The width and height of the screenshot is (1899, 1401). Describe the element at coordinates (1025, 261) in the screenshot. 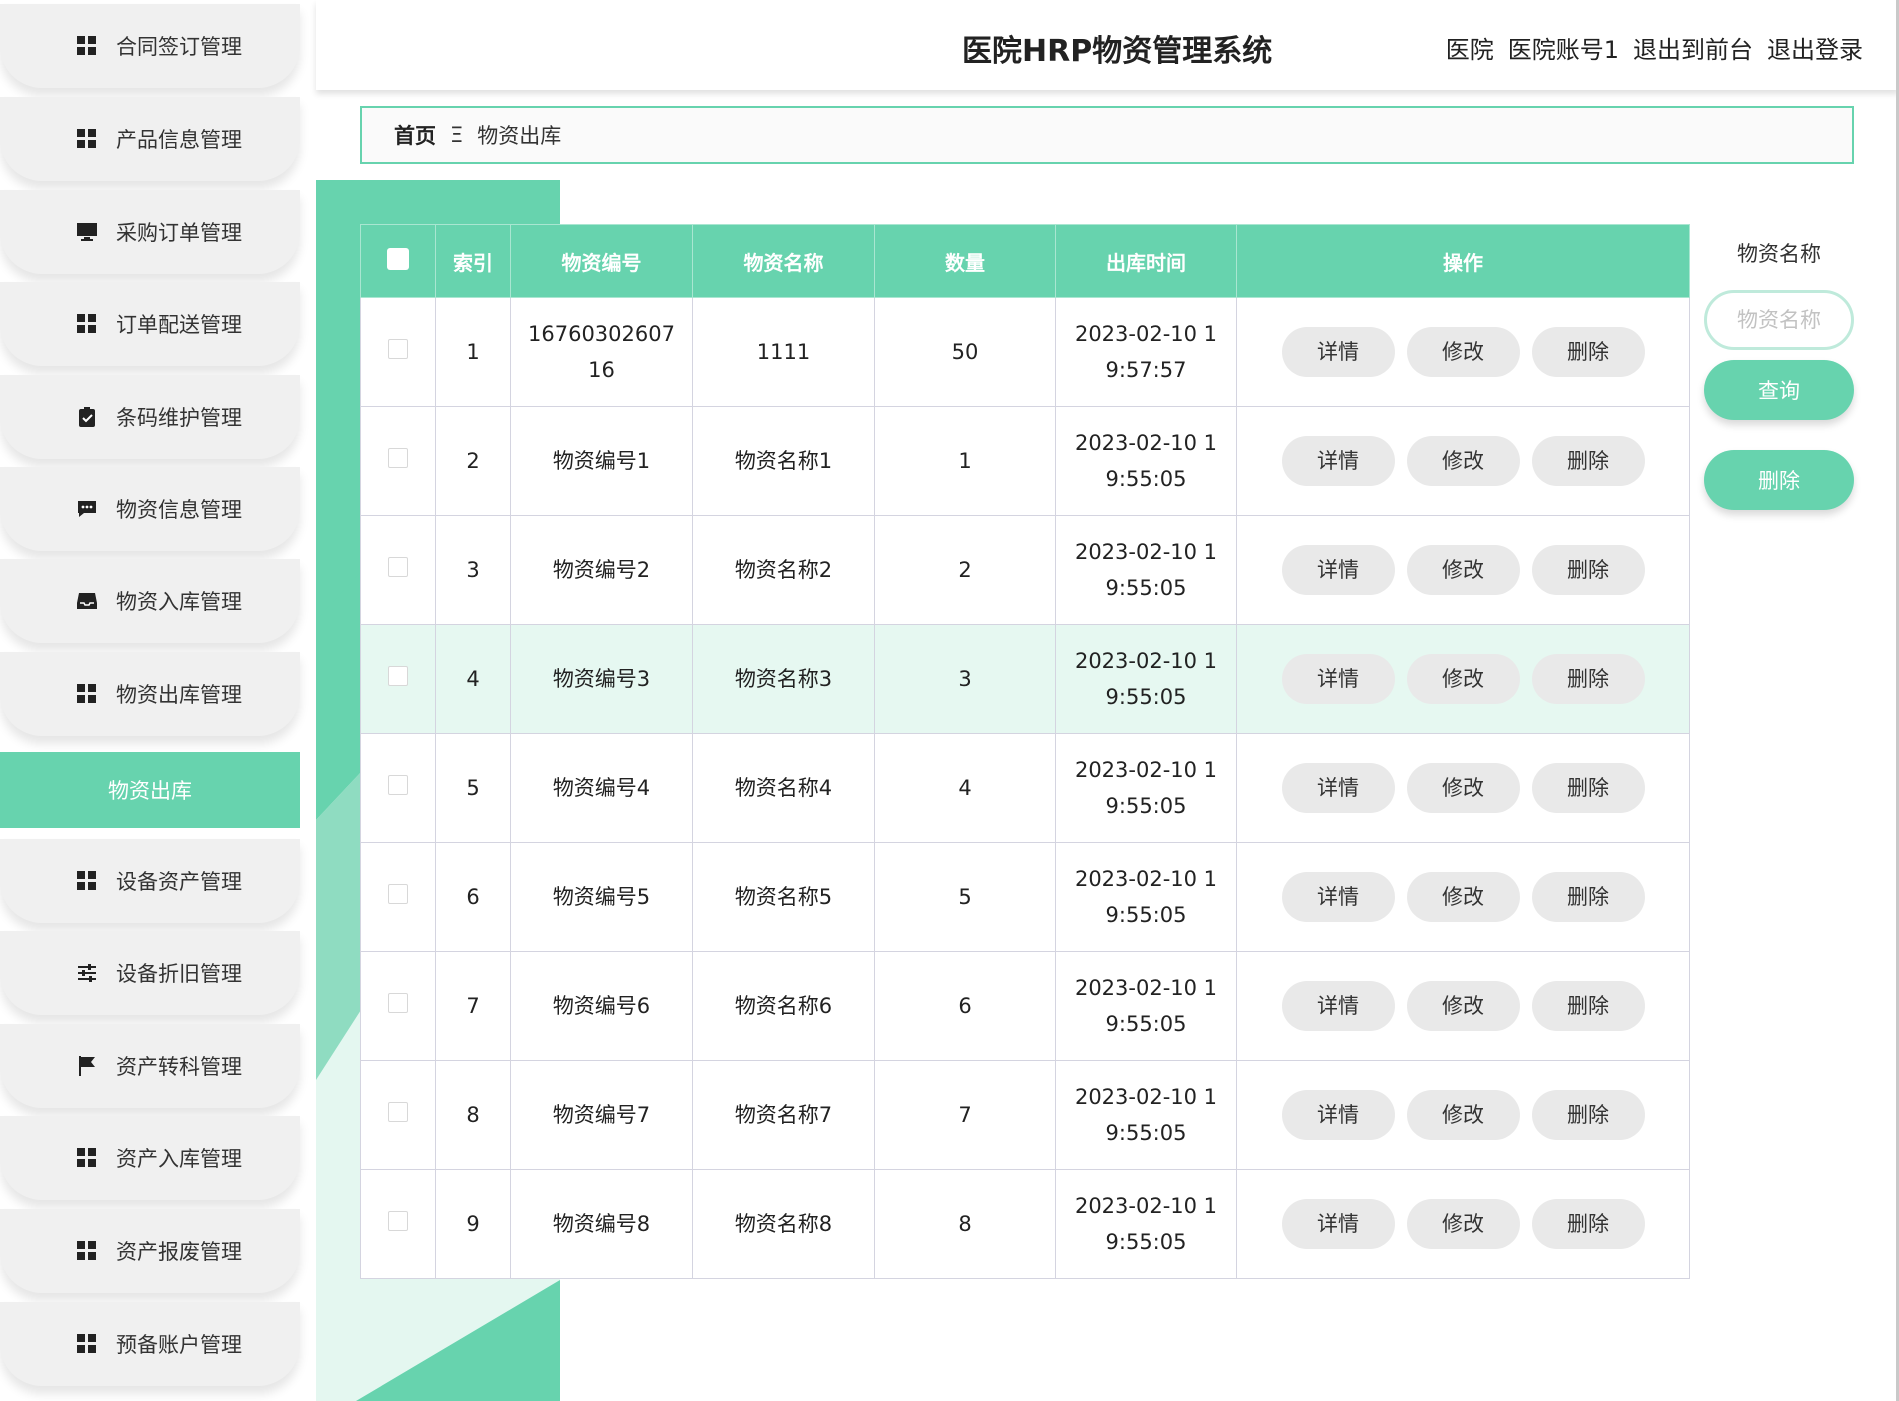

I see `table-header-row: 索引 物资编号 物资名称 数量 出库时间 操作` at that location.